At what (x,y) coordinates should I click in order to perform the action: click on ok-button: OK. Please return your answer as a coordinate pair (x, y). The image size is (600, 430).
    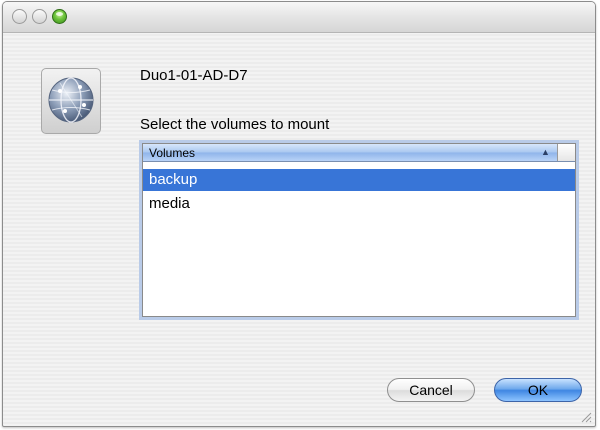
    Looking at the image, I should click on (538, 390).